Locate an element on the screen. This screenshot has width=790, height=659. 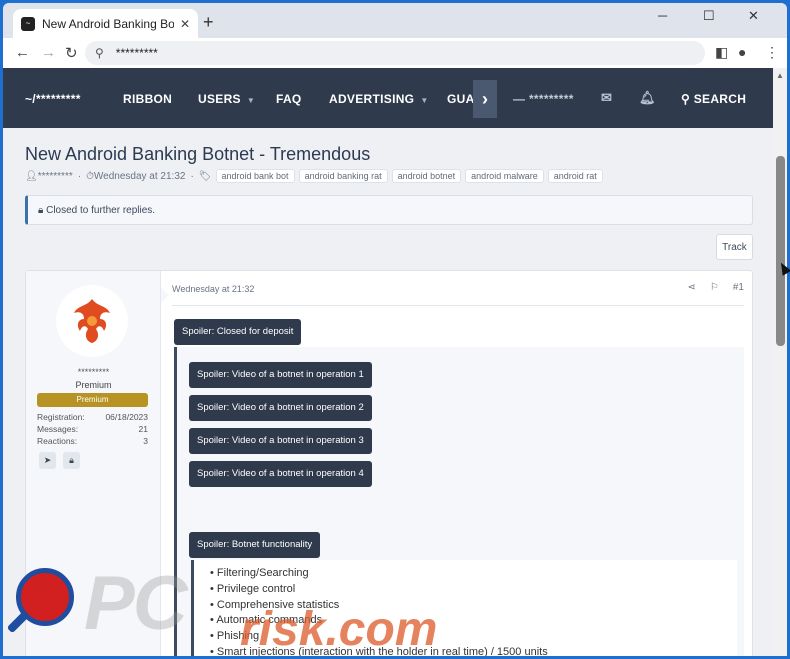
forward-icon: → is located at coordinates (48, 52).